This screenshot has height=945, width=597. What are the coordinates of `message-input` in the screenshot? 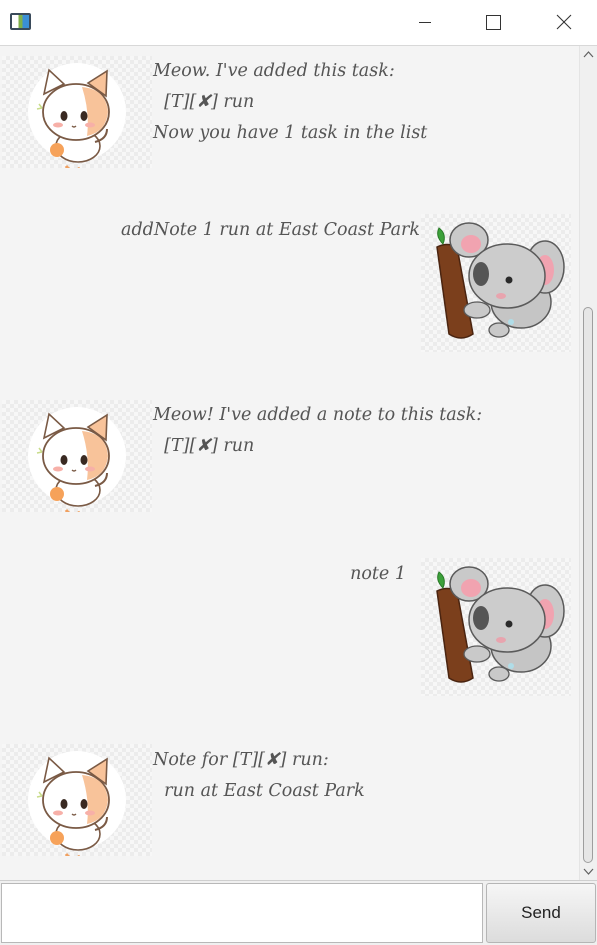 It's located at (242, 913).